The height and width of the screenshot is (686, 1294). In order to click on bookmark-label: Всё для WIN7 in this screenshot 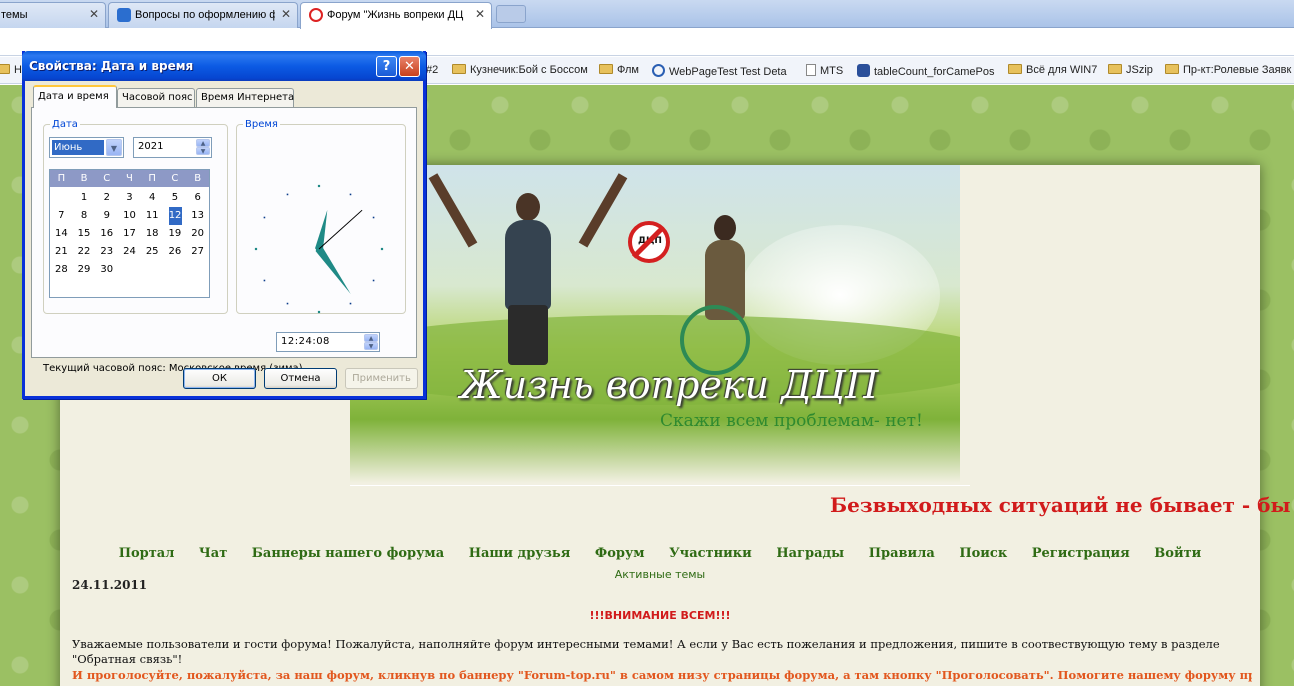, I will do `click(1062, 70)`.